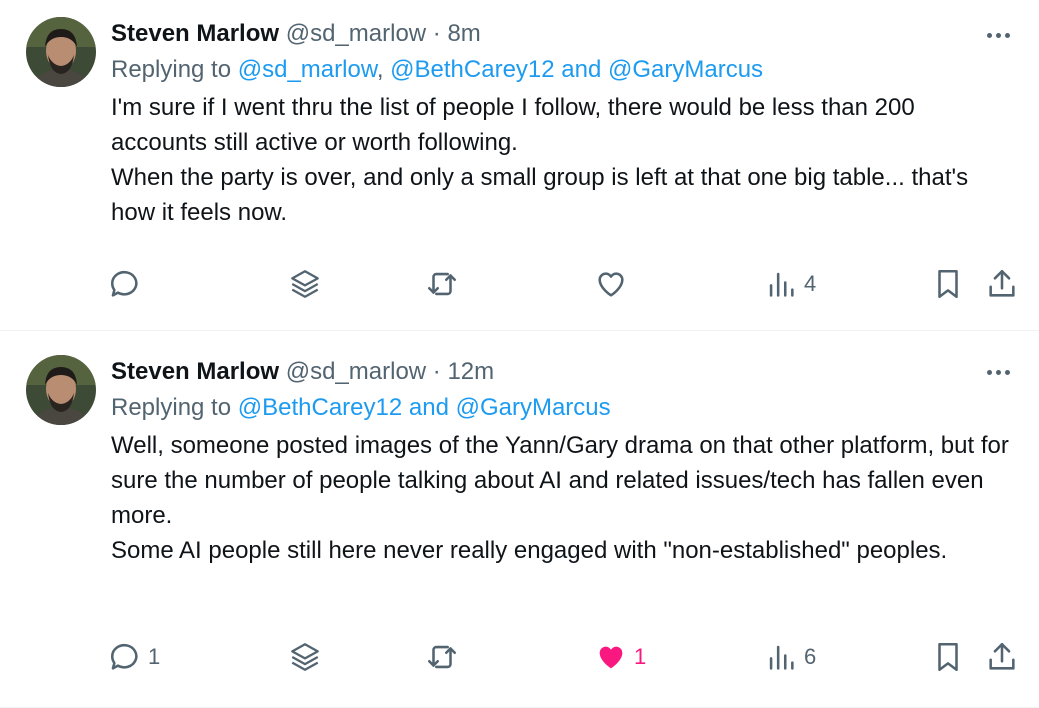 The height and width of the screenshot is (708, 1039). Describe the element at coordinates (560, 34) in the screenshot. I see `tweet-header: Steven Marlow @sd_marlow · 8m` at that location.